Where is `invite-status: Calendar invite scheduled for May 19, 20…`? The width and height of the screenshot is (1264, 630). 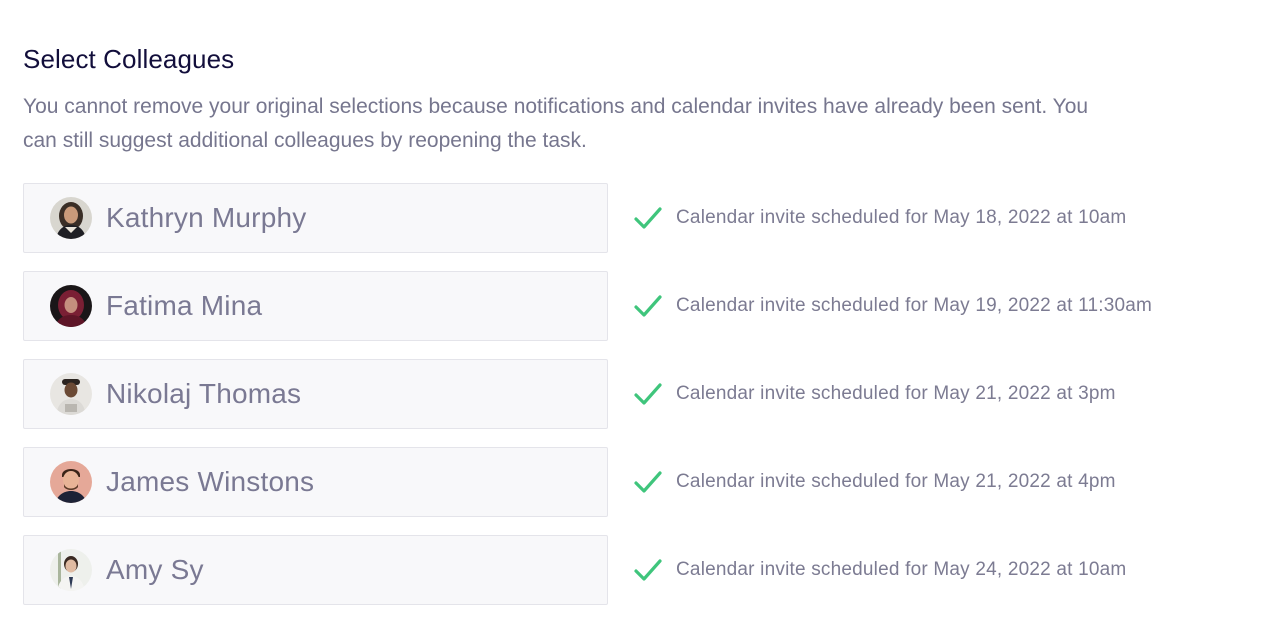 invite-status: Calendar invite scheduled for May 19, 20… is located at coordinates (892, 306).